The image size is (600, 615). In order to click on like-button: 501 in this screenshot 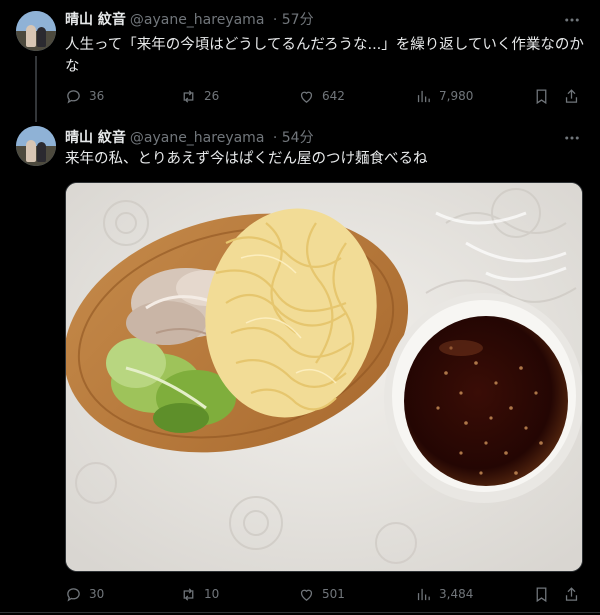, I will do `click(321, 594)`.